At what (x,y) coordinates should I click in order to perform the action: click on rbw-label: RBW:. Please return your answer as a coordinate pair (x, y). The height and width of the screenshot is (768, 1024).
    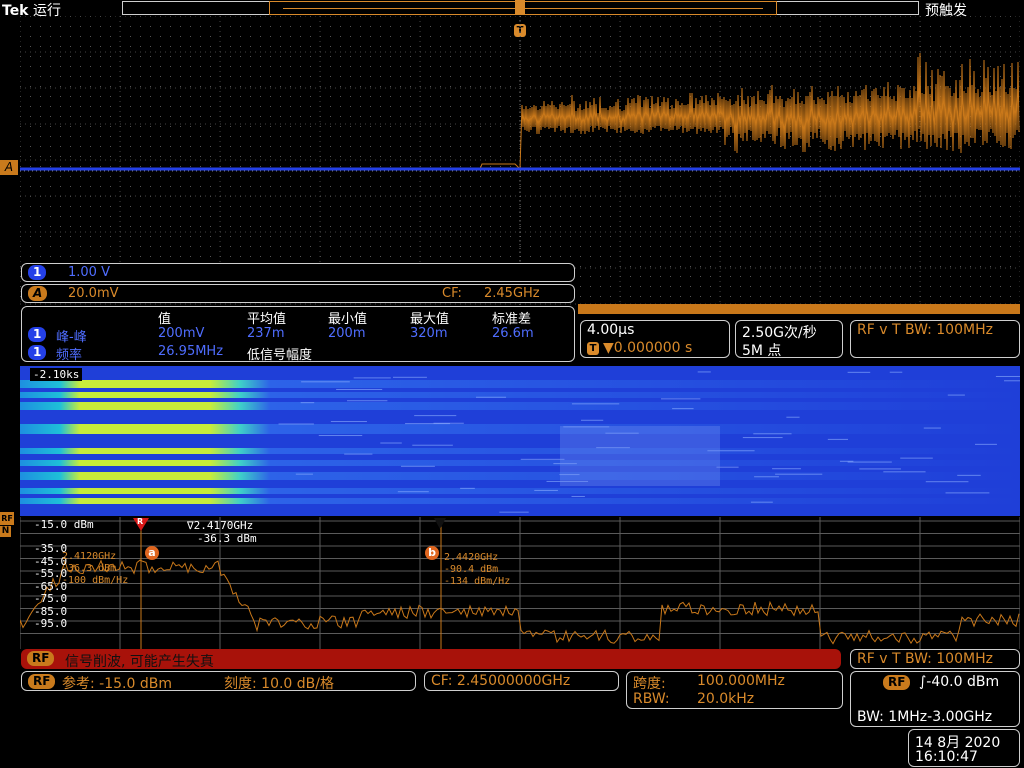
    Looking at the image, I should click on (651, 699).